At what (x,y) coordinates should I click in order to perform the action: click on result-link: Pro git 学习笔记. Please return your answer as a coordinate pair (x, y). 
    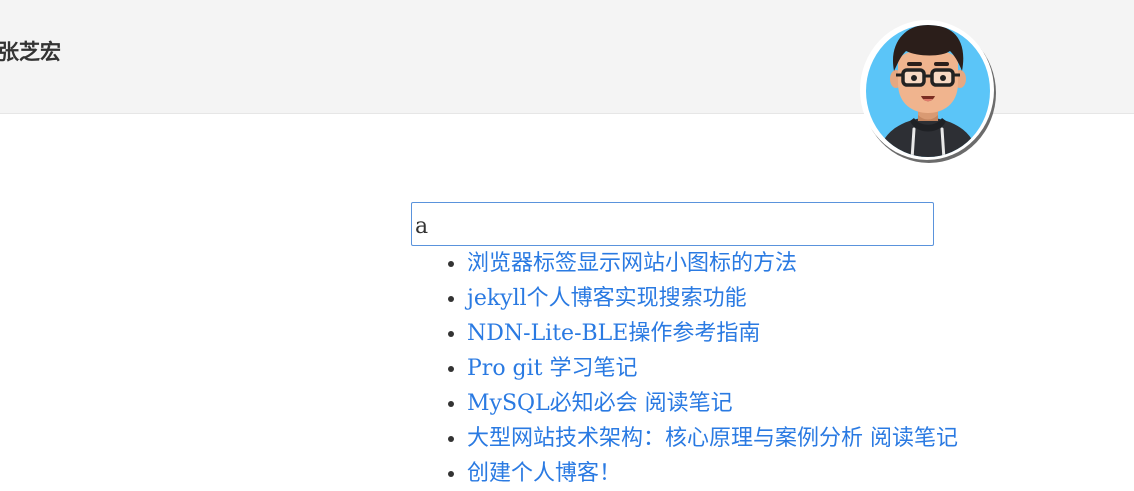
    Looking at the image, I should click on (552, 368).